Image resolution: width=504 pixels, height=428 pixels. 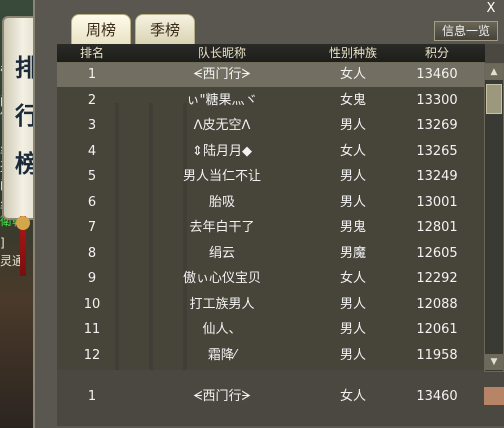 What do you see at coordinates (352, 396) in the screenshot?
I see `my-race: 女人` at bounding box center [352, 396].